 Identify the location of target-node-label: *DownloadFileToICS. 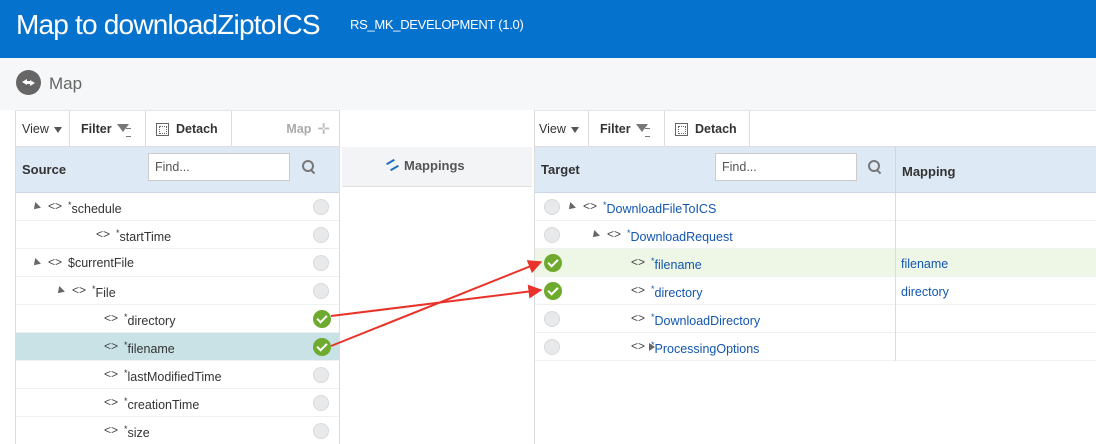
(660, 208).